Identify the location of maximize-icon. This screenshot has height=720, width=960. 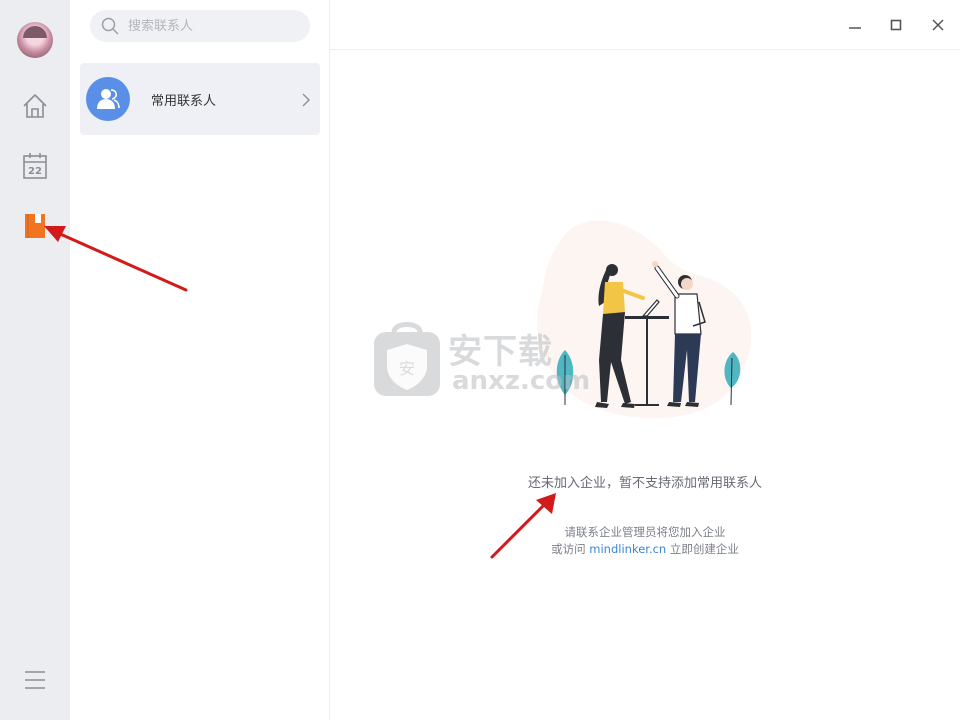
(896, 25).